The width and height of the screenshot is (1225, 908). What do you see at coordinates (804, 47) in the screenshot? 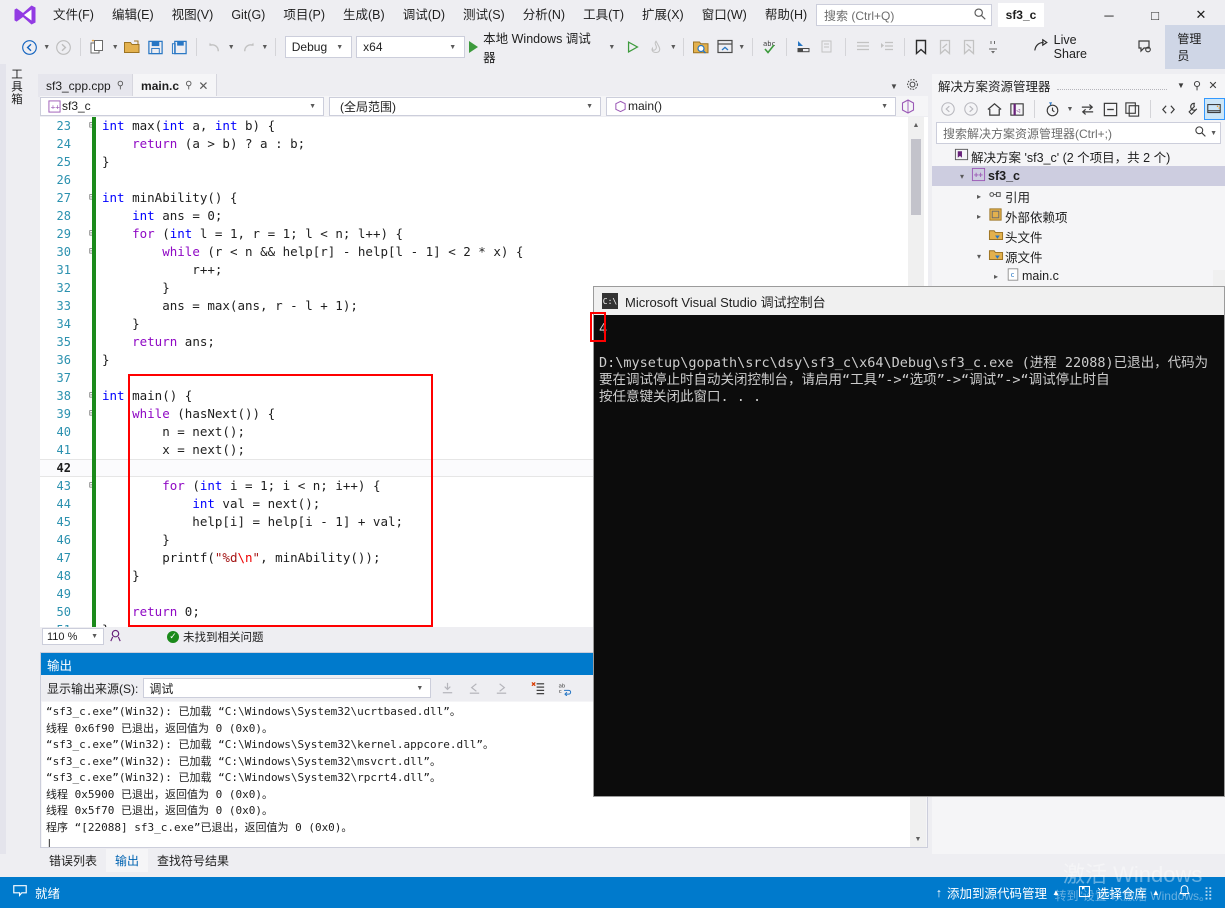
I see `comment-selection-icon` at bounding box center [804, 47].